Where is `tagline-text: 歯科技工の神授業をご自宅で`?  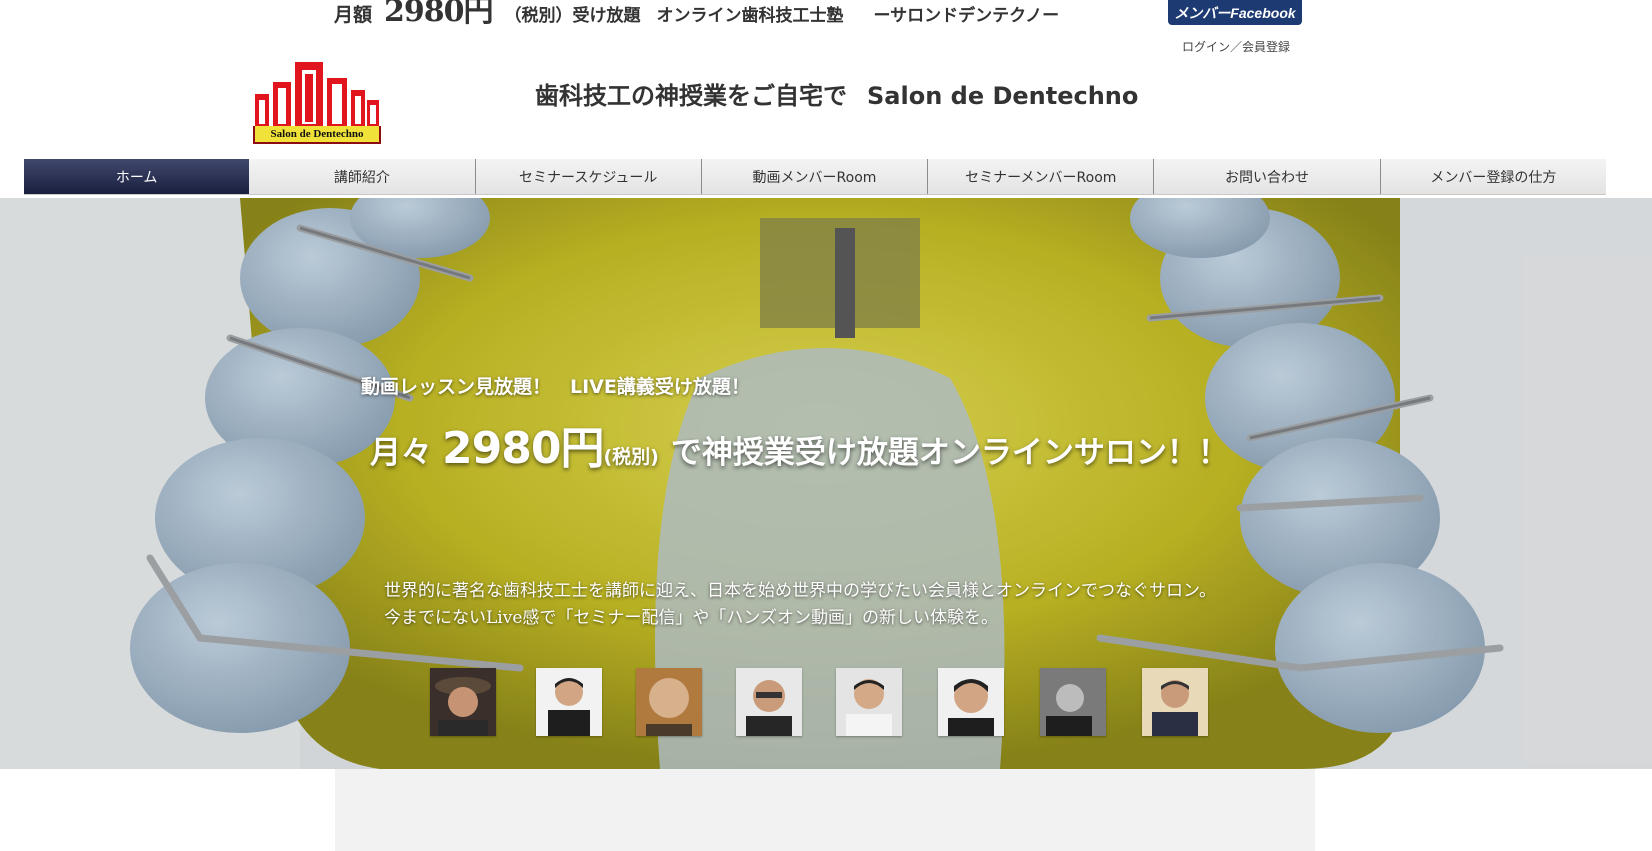 tagline-text: 歯科技工の神授業をご自宅で is located at coordinates (691, 96).